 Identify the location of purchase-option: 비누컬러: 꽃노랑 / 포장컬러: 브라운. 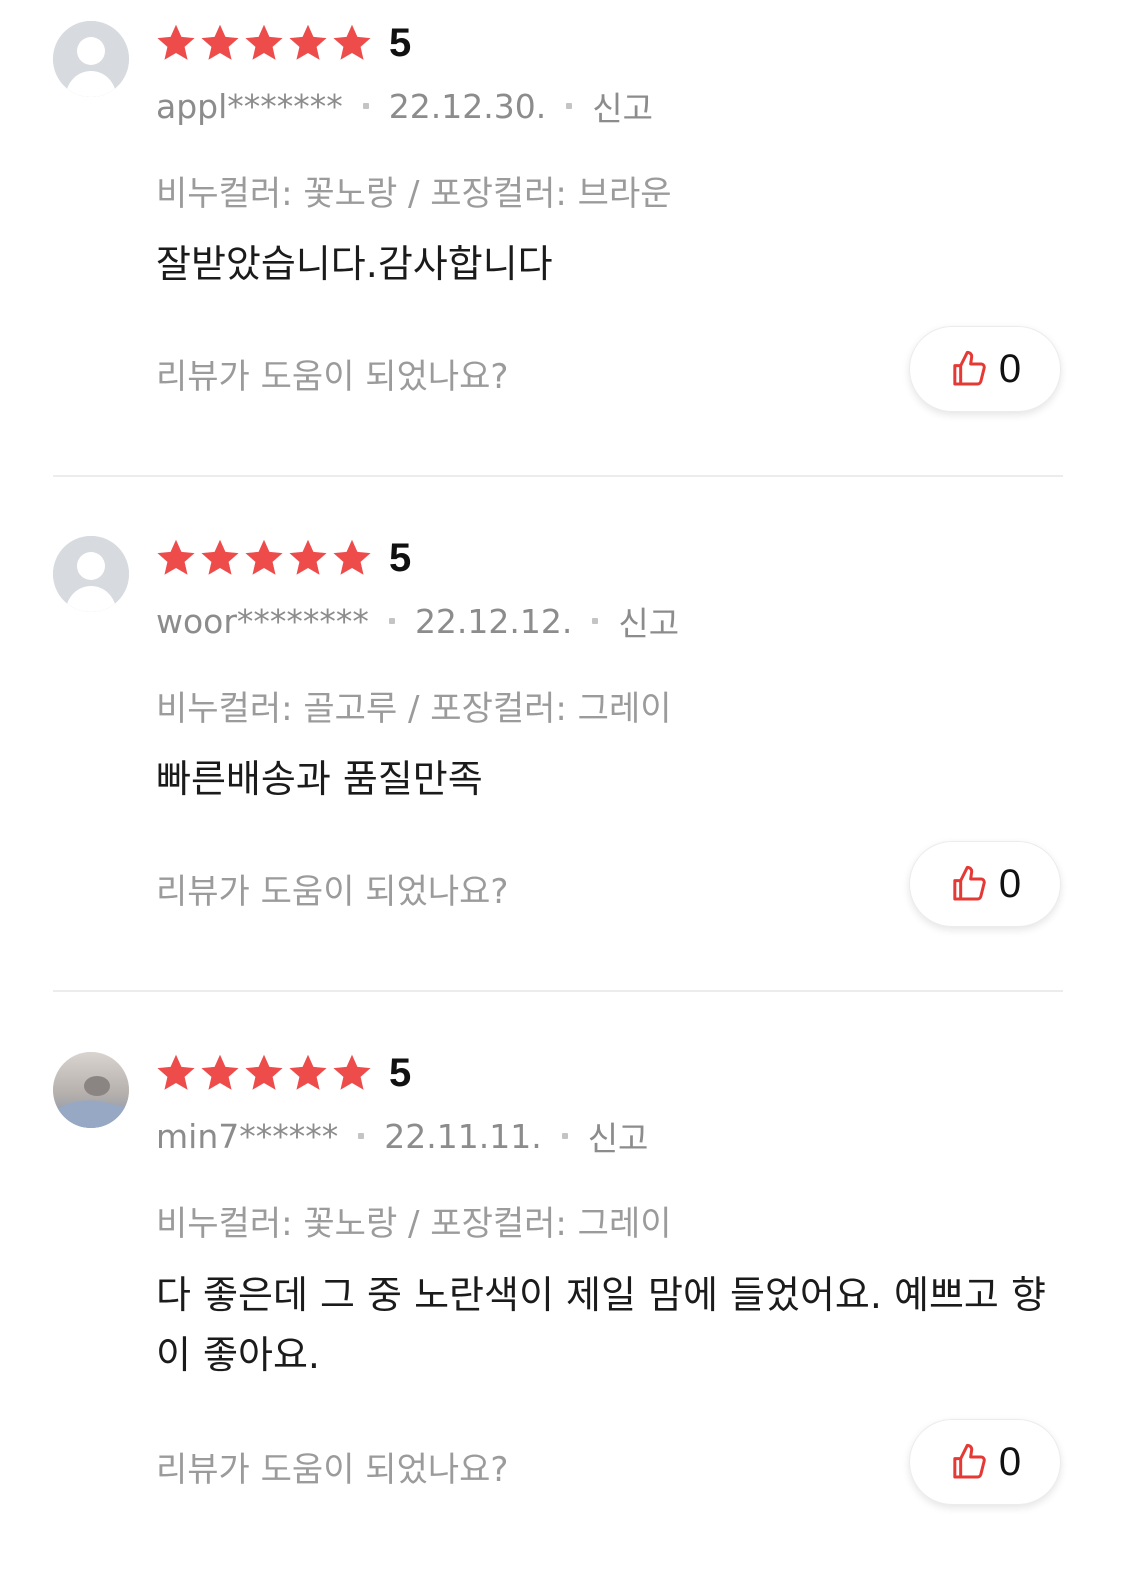
(414, 194).